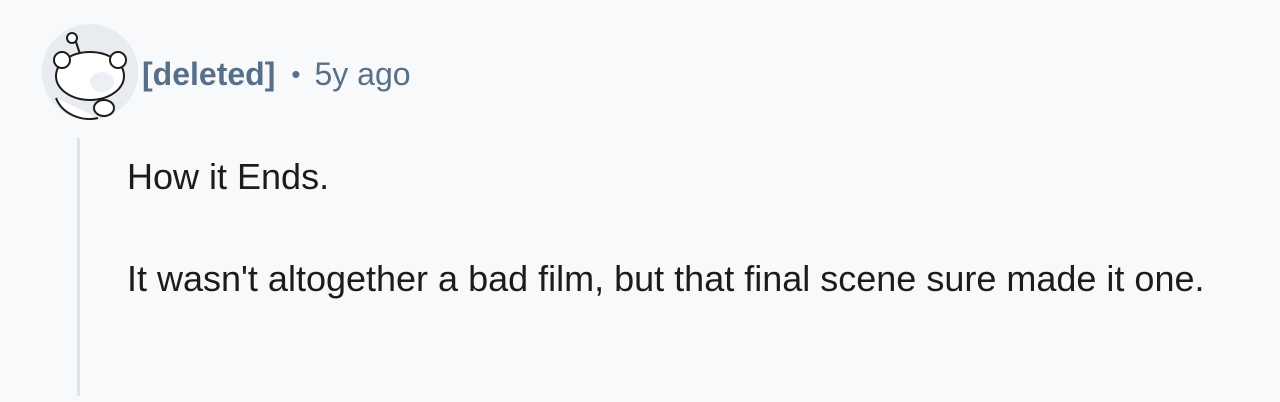 This screenshot has height=402, width=1280. Describe the element at coordinates (228, 176) in the screenshot. I see `comment-paragraph-1: How it Ends.` at that location.